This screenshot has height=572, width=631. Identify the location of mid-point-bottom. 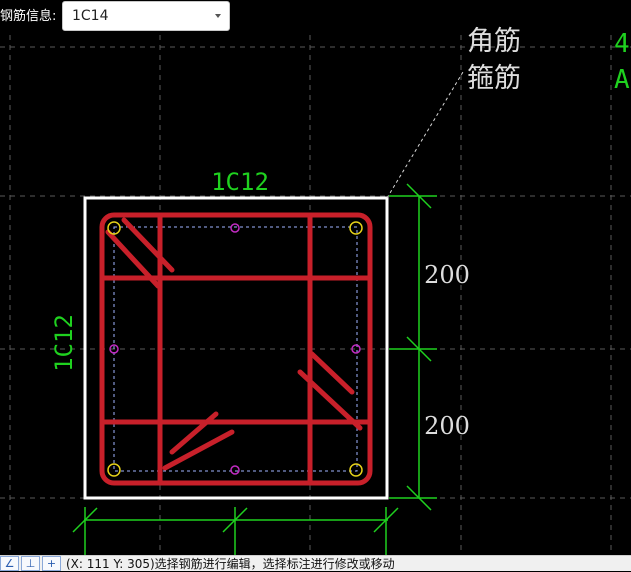
(235, 470).